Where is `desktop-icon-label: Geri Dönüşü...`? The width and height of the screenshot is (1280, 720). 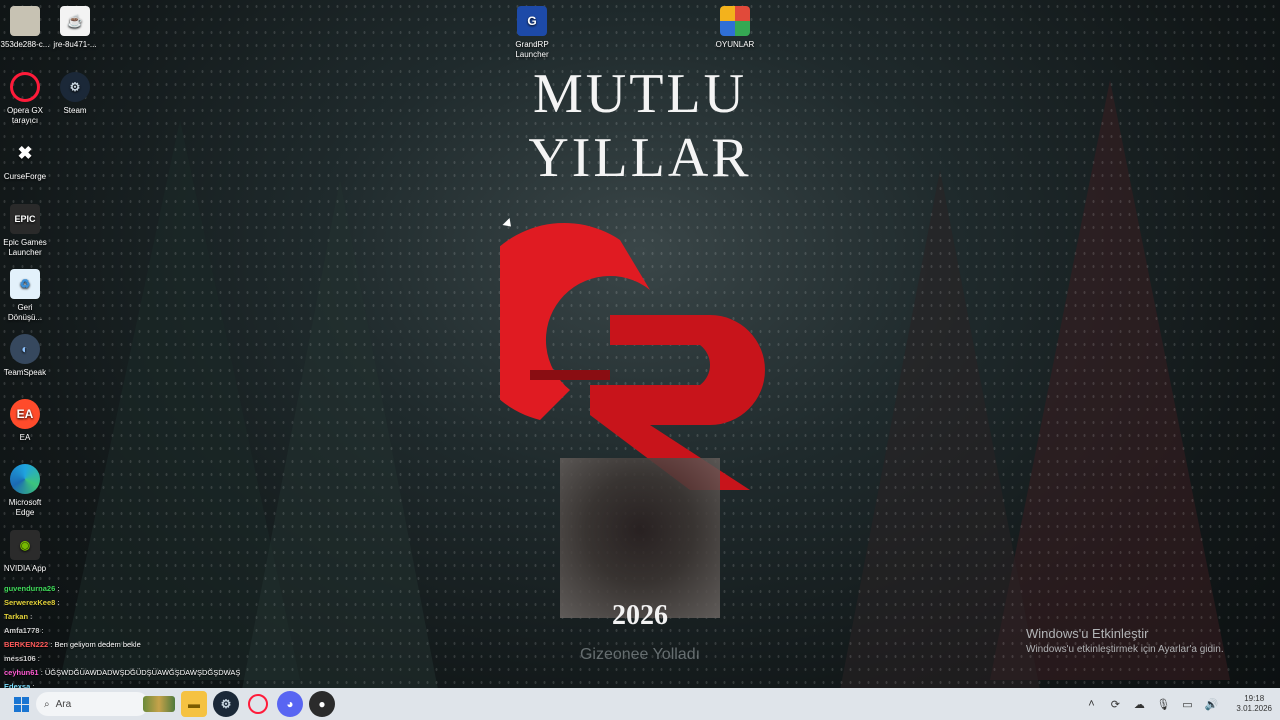 desktop-icon-label: Geri Dönüşü... is located at coordinates (25, 312).